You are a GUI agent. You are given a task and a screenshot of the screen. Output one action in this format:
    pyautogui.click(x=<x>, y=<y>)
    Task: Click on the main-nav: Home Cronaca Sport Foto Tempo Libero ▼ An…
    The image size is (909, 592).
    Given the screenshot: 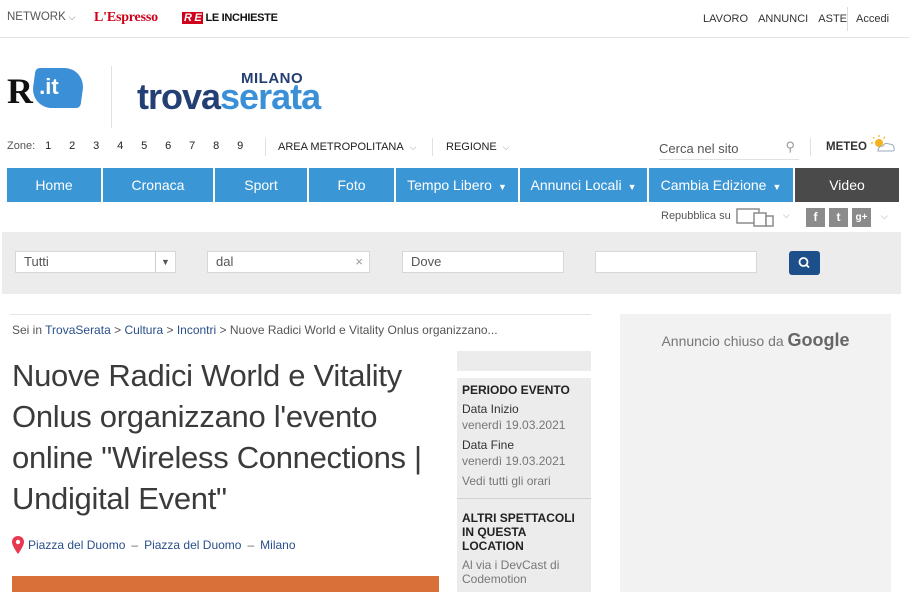 What is the action you would take?
    pyautogui.click(x=453, y=185)
    